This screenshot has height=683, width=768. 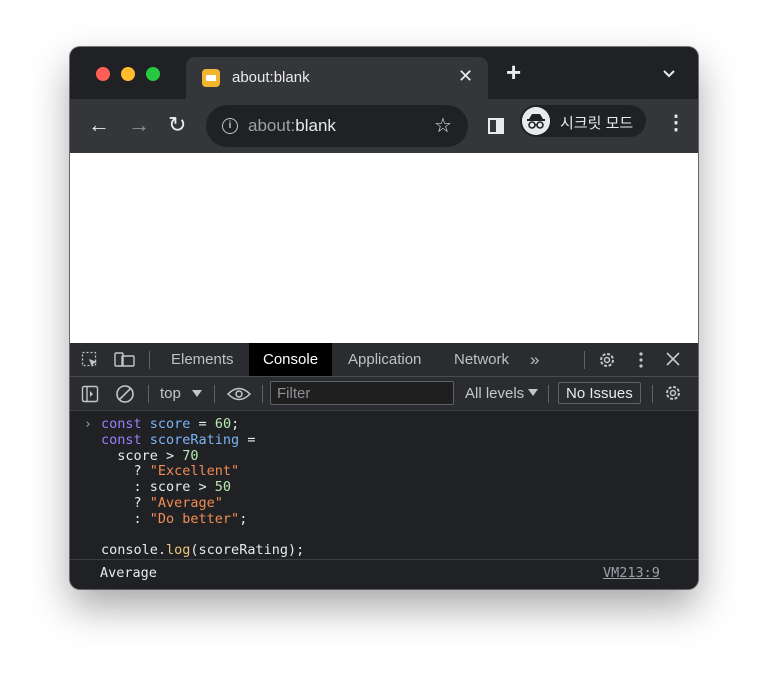 I want to click on code-line: ? "Excellent", so click(x=170, y=471).